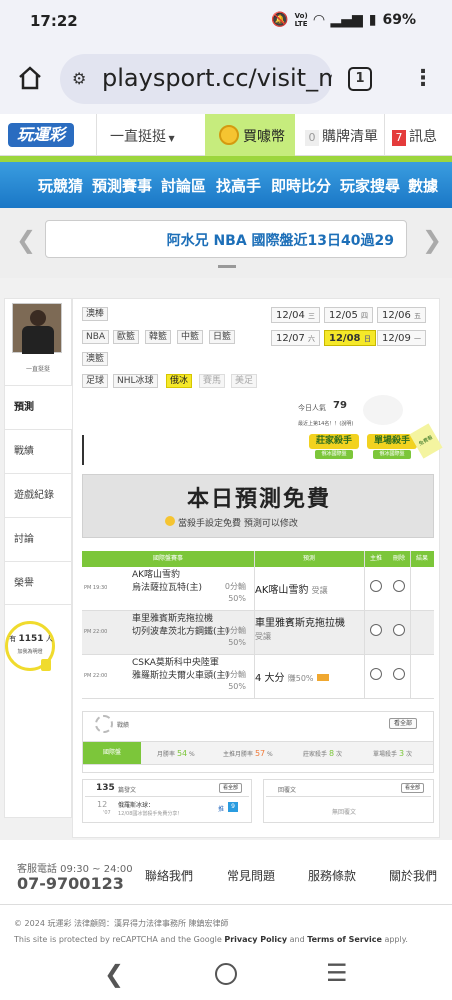 The width and height of the screenshot is (452, 1000). I want to click on weekday-text: 四, so click(365, 316).